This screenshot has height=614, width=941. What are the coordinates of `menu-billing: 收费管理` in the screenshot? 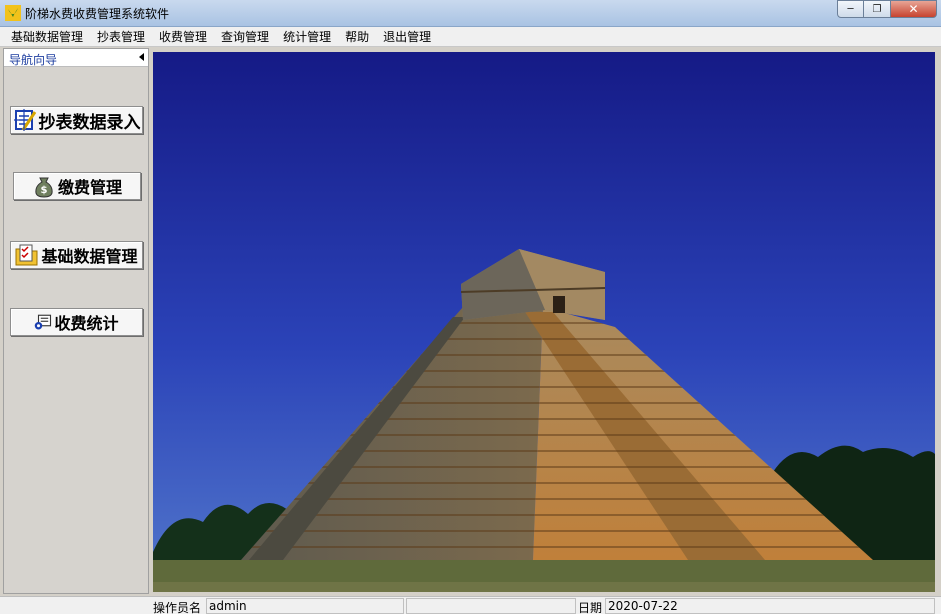 It's located at (183, 36).